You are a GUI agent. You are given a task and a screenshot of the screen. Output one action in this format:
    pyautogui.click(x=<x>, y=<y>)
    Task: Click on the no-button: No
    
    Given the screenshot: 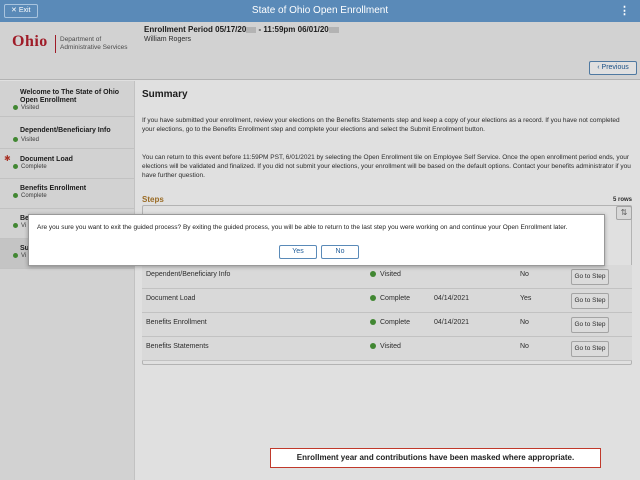 What is the action you would take?
    pyautogui.click(x=340, y=252)
    